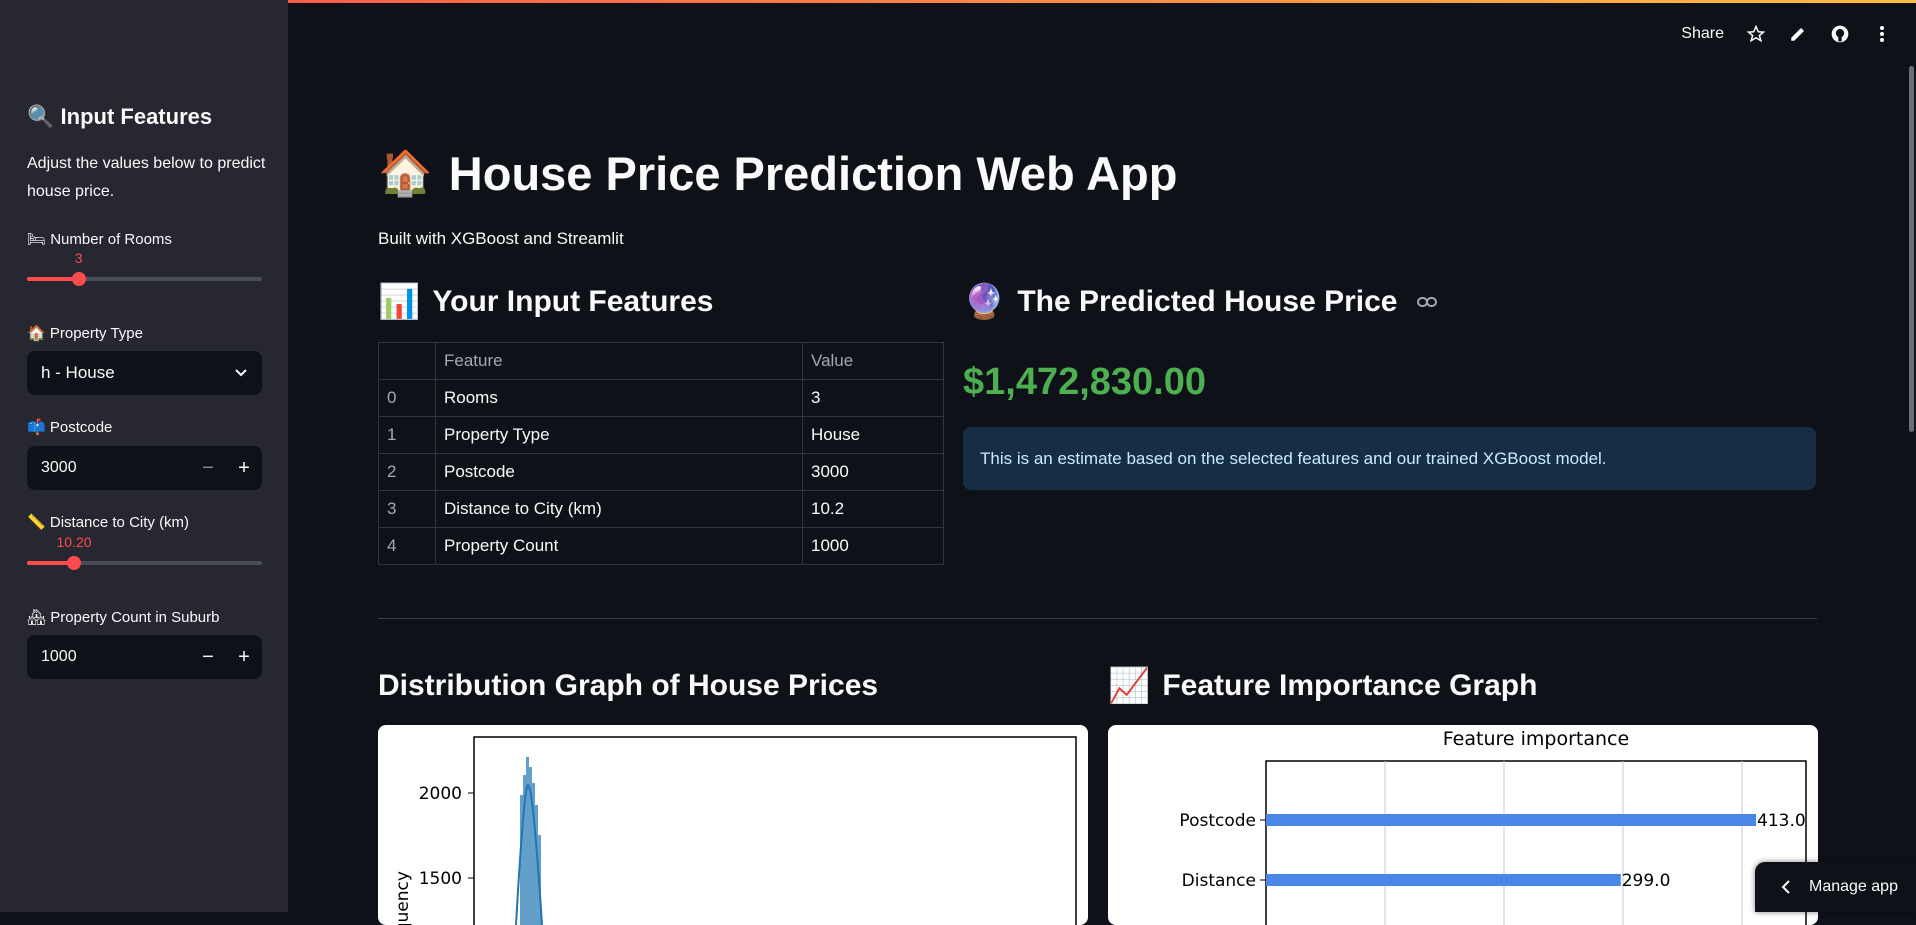 Image resolution: width=1916 pixels, height=925 pixels. I want to click on ruler-icon: 📏, so click(36, 522).